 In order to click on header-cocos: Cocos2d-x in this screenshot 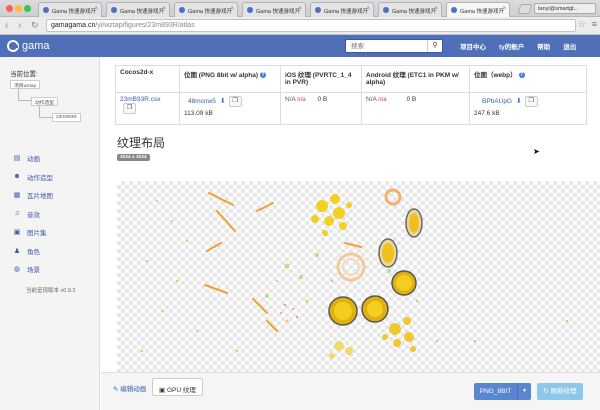, I will do `click(147, 79)`.